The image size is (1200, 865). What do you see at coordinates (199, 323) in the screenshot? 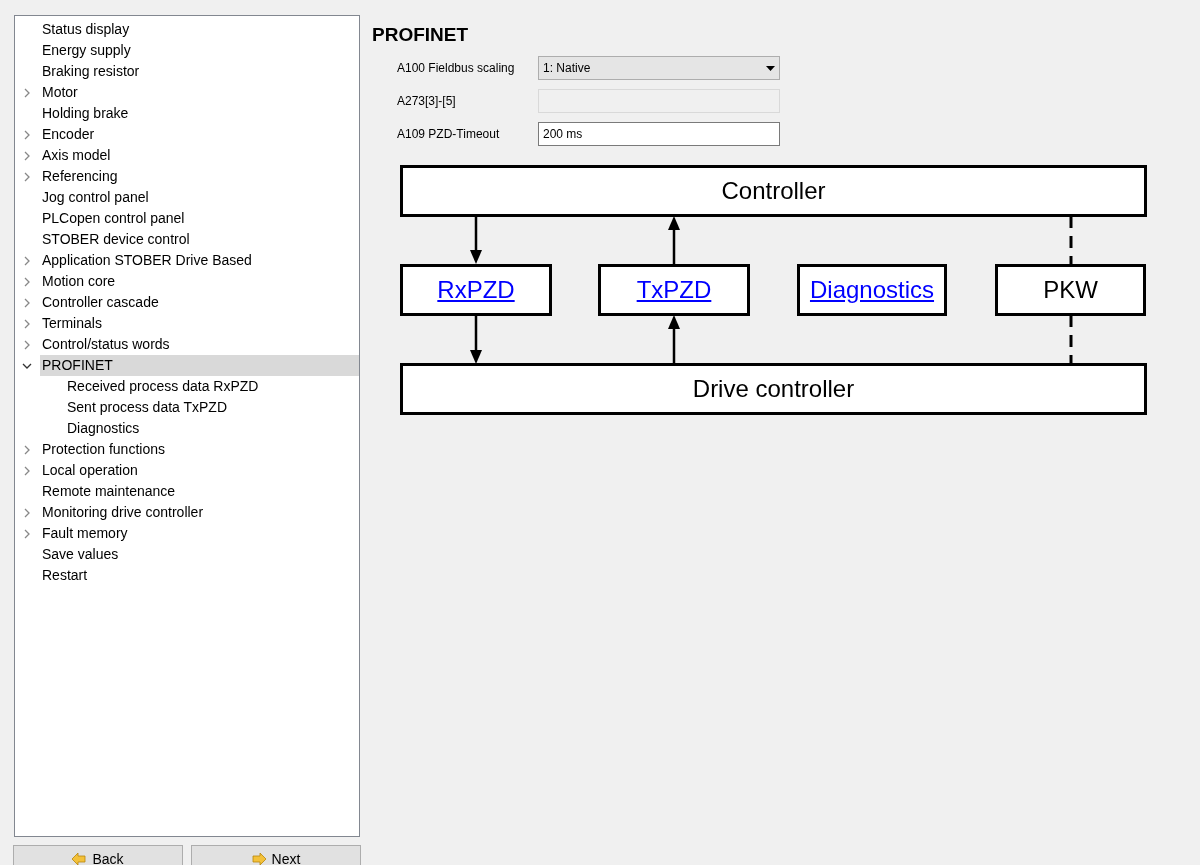
I see `tree-item: Terminals` at bounding box center [199, 323].